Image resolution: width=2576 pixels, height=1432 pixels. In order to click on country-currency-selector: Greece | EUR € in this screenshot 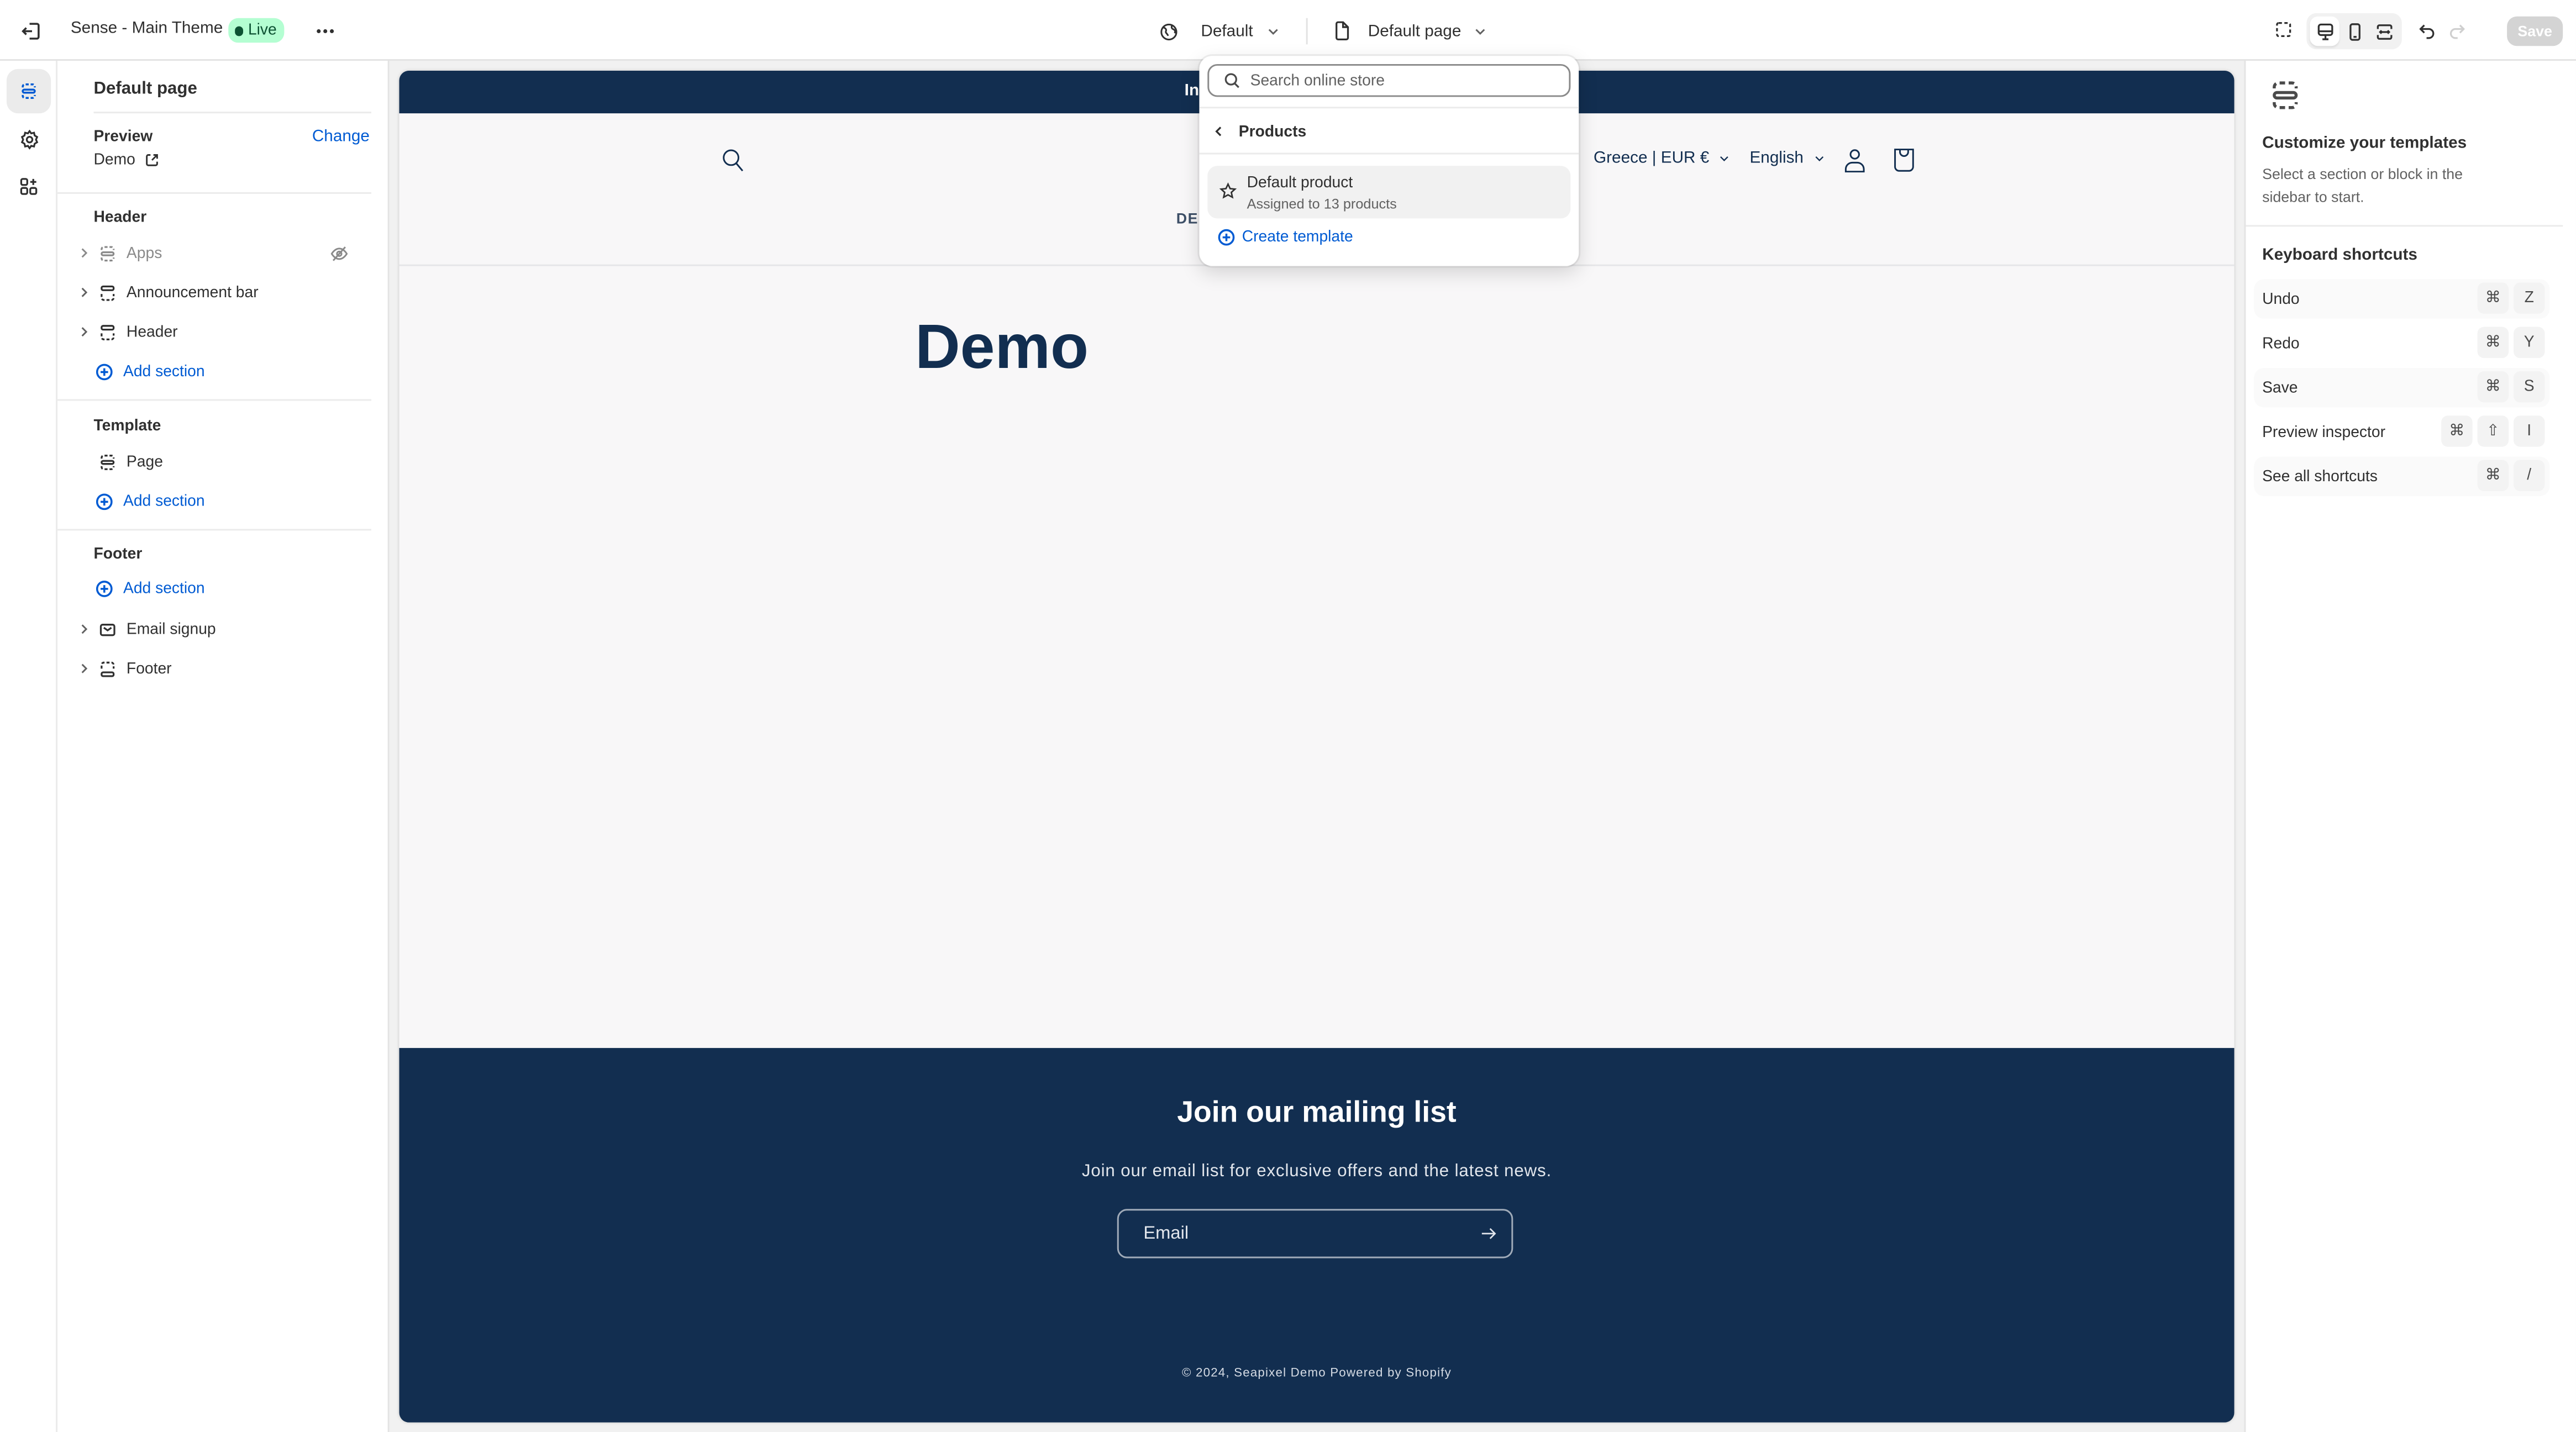, I will do `click(1662, 158)`.